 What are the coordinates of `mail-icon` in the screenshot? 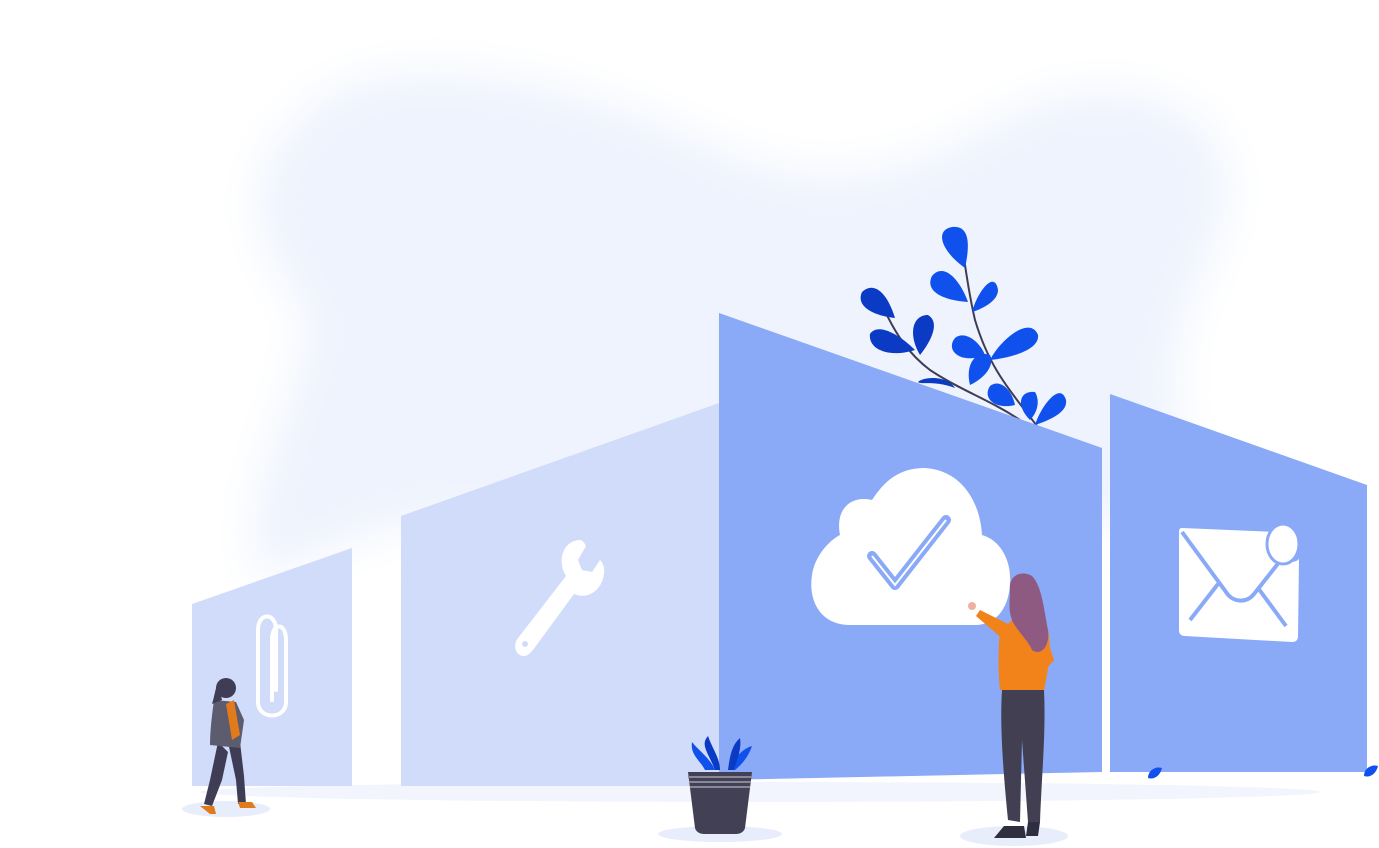 It's located at (1240, 582).